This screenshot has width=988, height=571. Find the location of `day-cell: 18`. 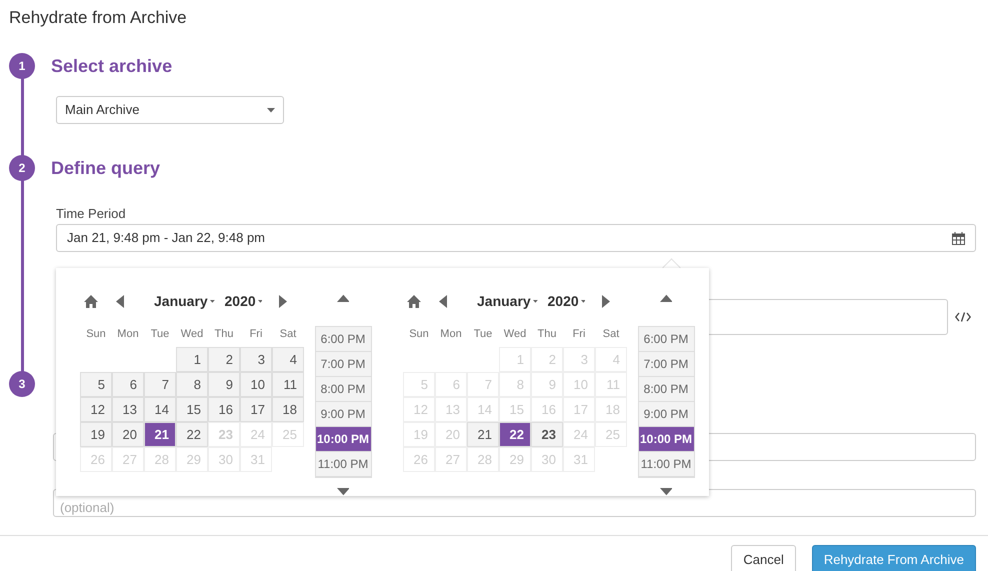

day-cell: 18 is located at coordinates (288, 409).